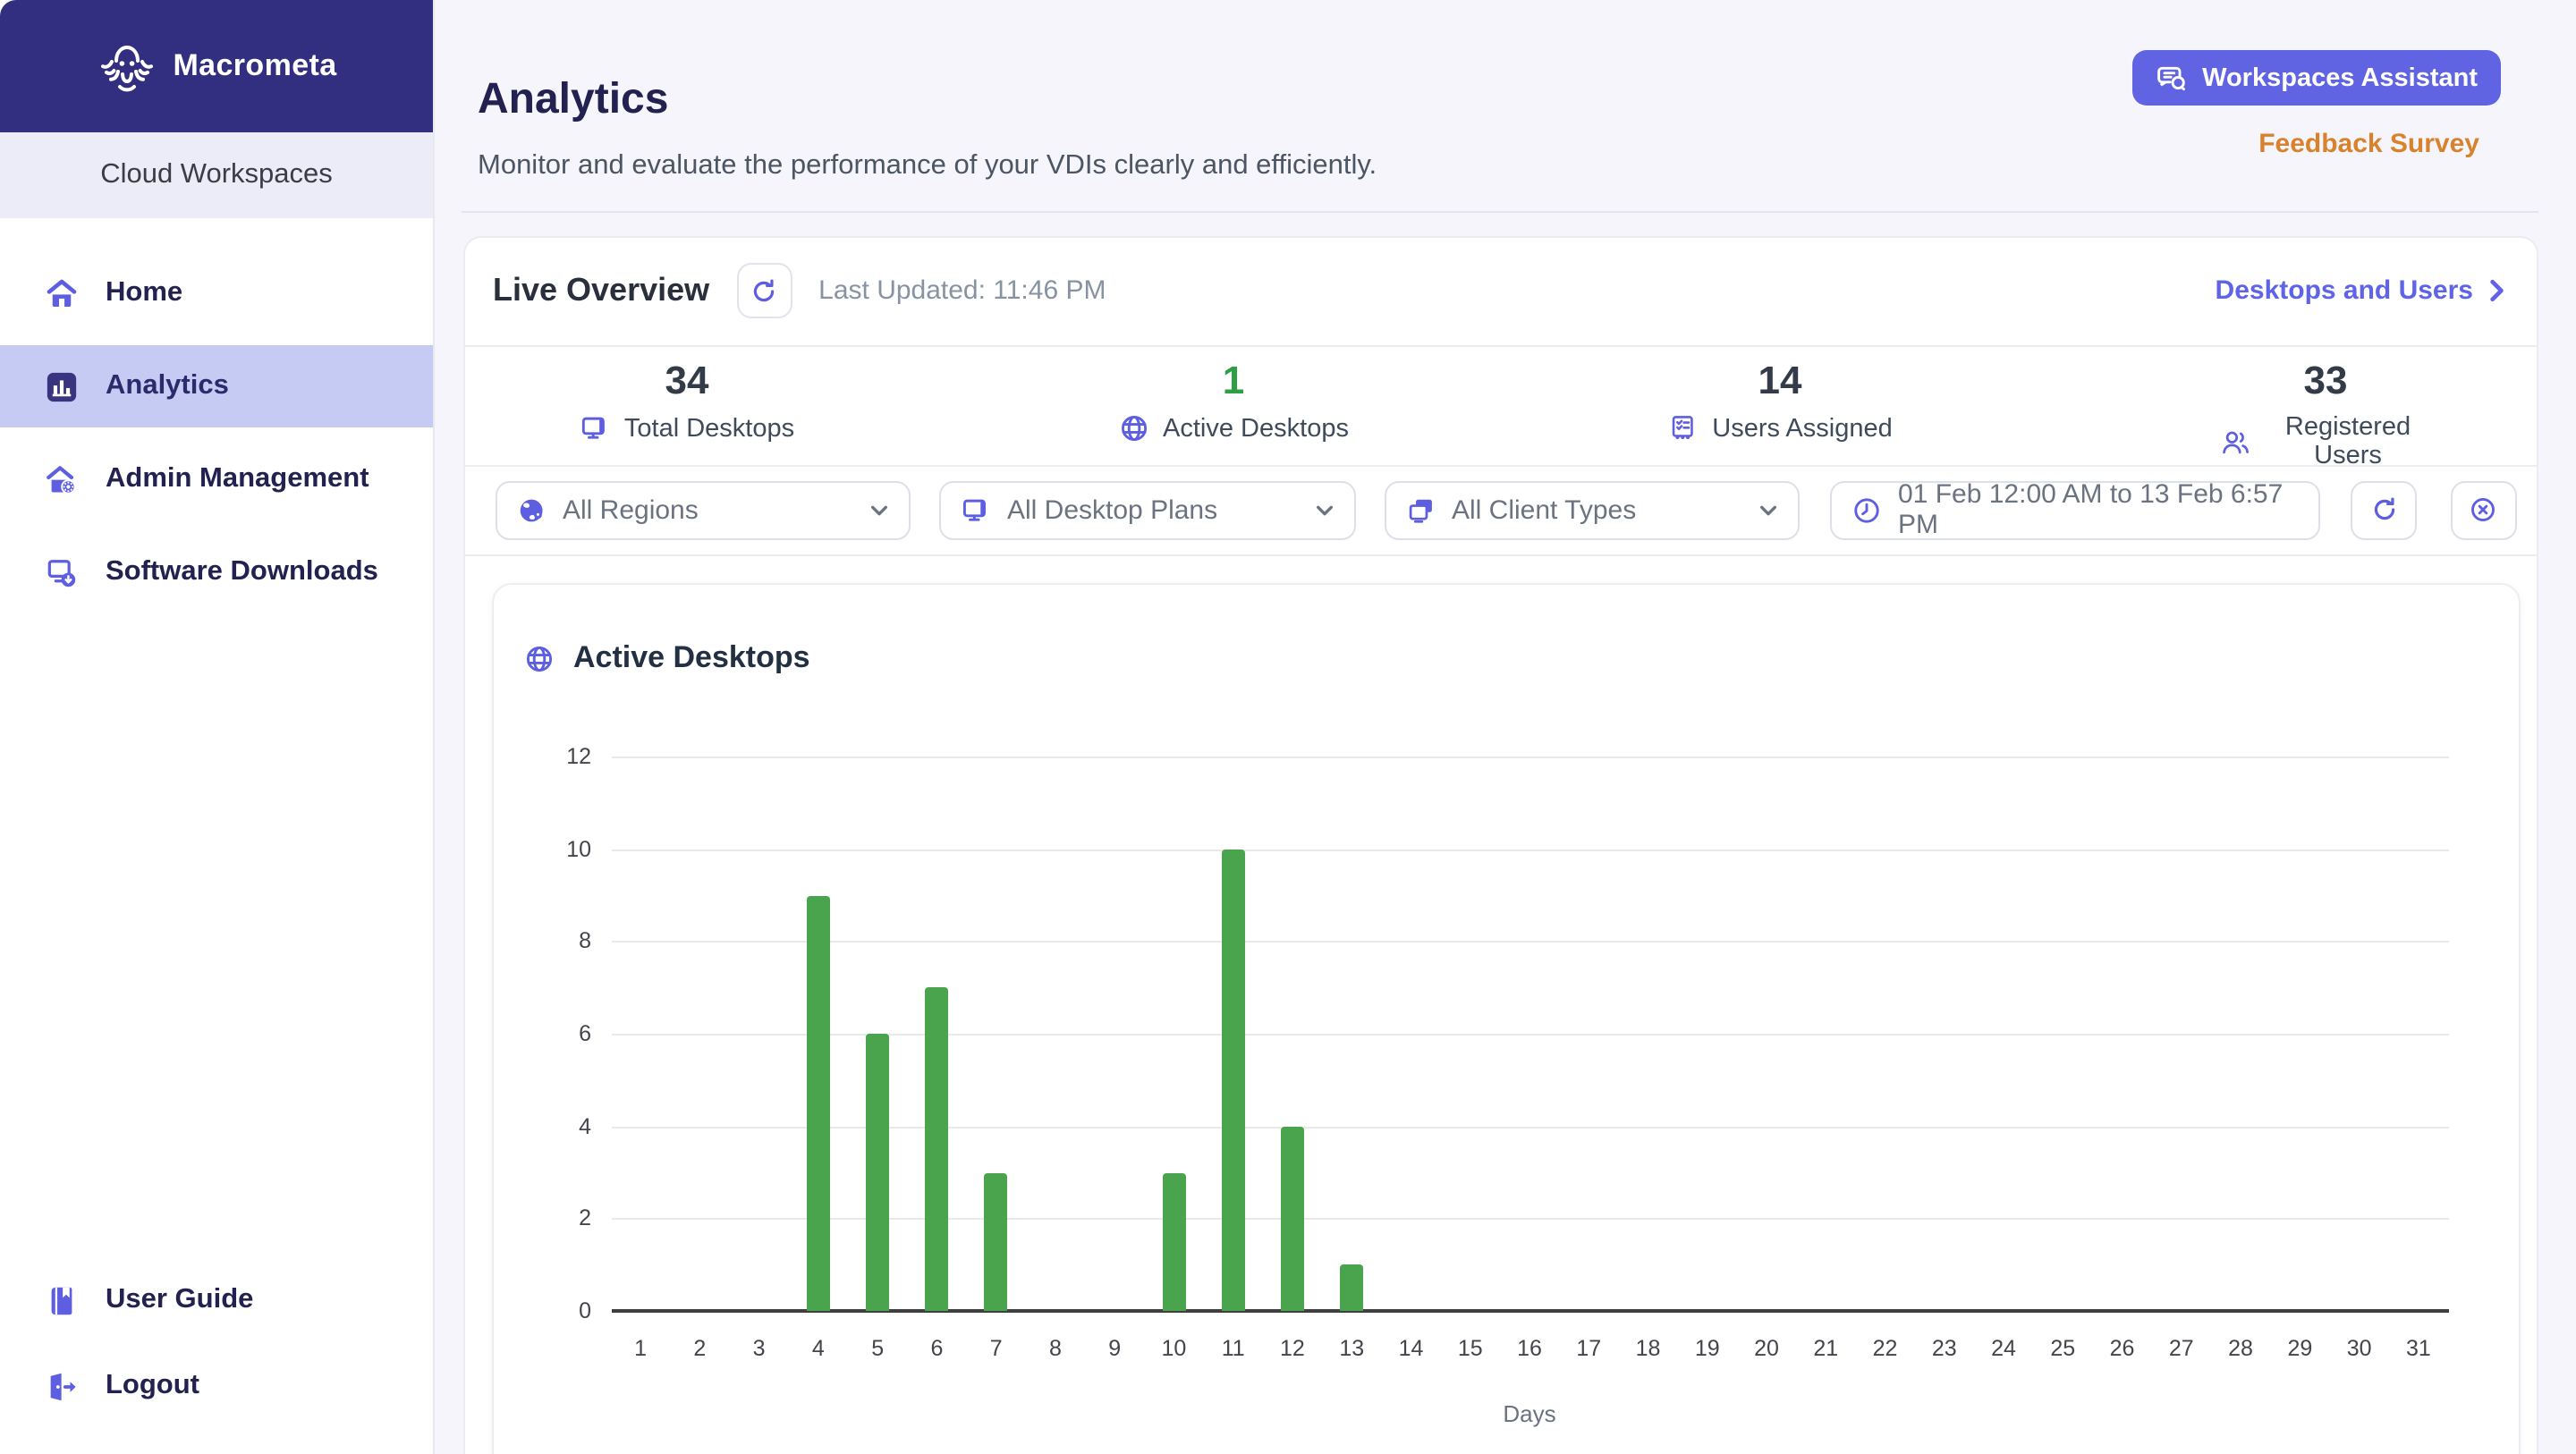  I want to click on x-axis-tick-label: 8, so click(1055, 1349).